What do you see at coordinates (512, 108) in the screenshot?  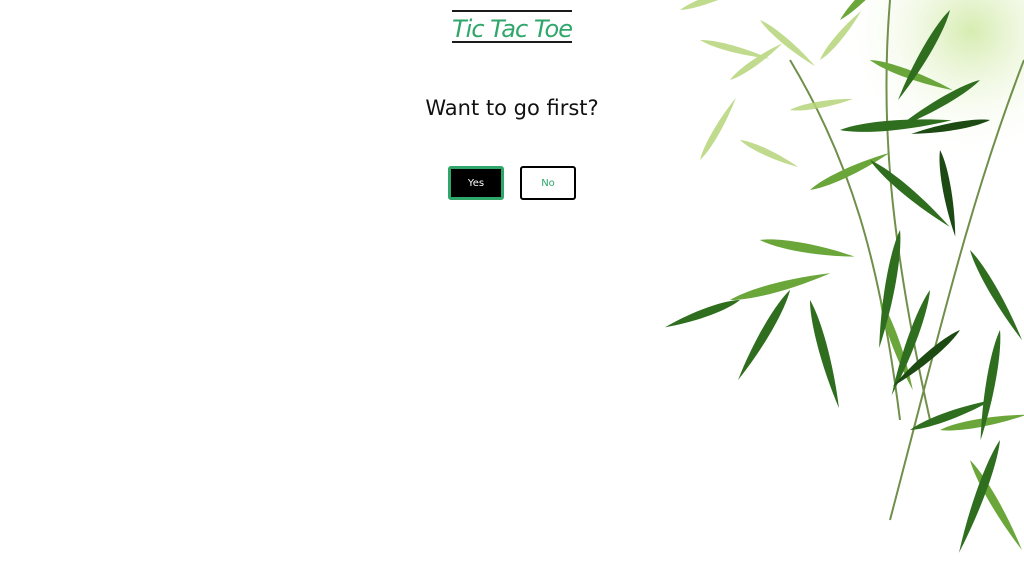 I see `go-first-prompt: Want to go first?` at bounding box center [512, 108].